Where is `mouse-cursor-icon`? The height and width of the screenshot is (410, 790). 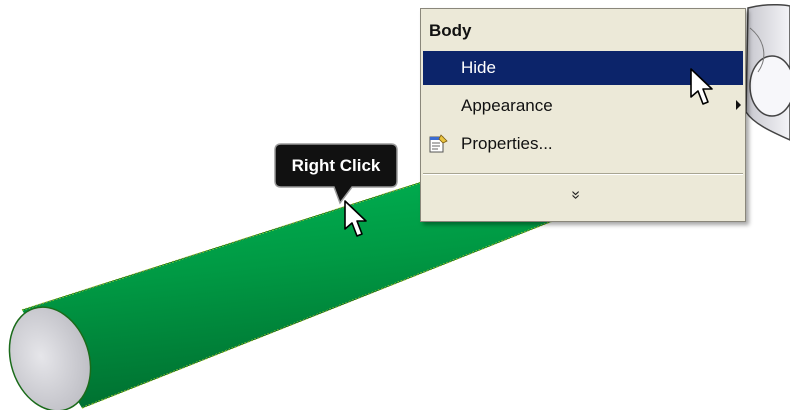 mouse-cursor-icon is located at coordinates (355, 218).